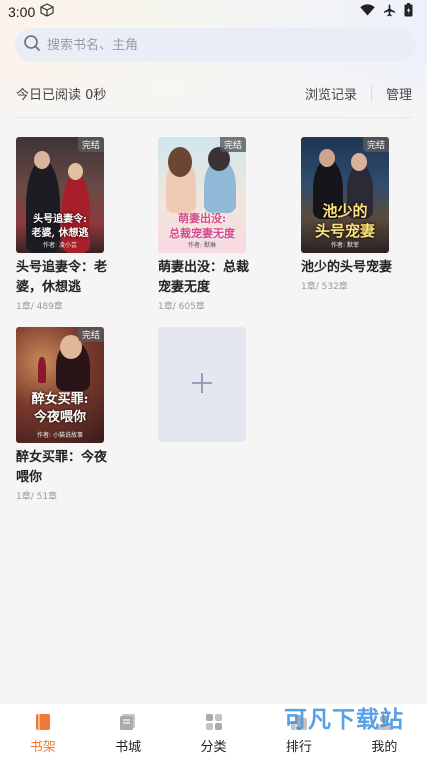 Image resolution: width=427 pixels, height=759 pixels. I want to click on watermark-logo: 可凡下载站, so click(344, 720).